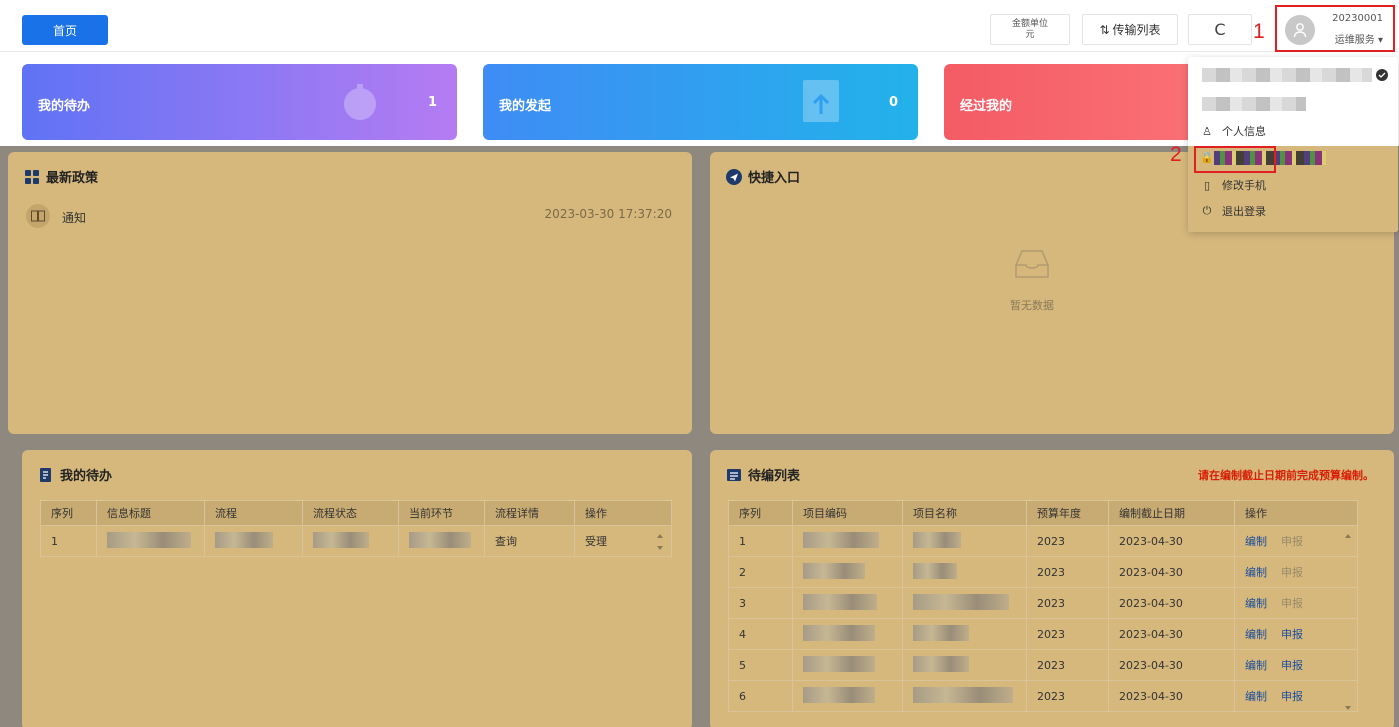 This screenshot has width=1399, height=727. I want to click on table-row: 2 2023 2023-04-30 编制 申报, so click(1043, 572).